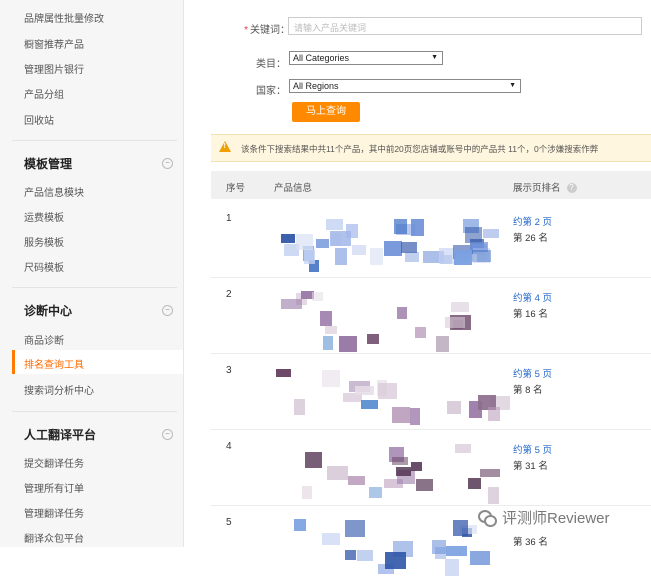 The height and width of the screenshot is (576, 651). What do you see at coordinates (544, 517) in the screenshot?
I see `watermark: 评测师Reviewer` at bounding box center [544, 517].